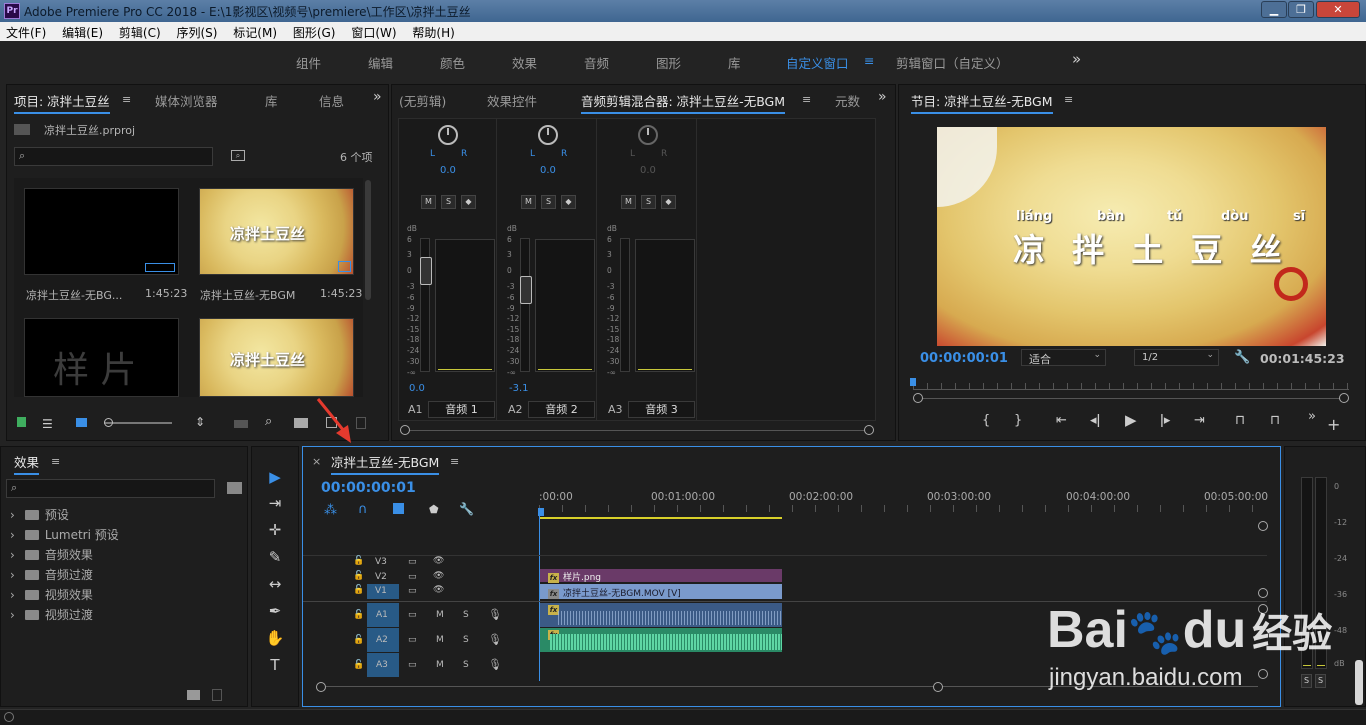 The image size is (1366, 725). What do you see at coordinates (869, 430) in the screenshot?
I see `mixer-scroll-handle-right` at bounding box center [869, 430].